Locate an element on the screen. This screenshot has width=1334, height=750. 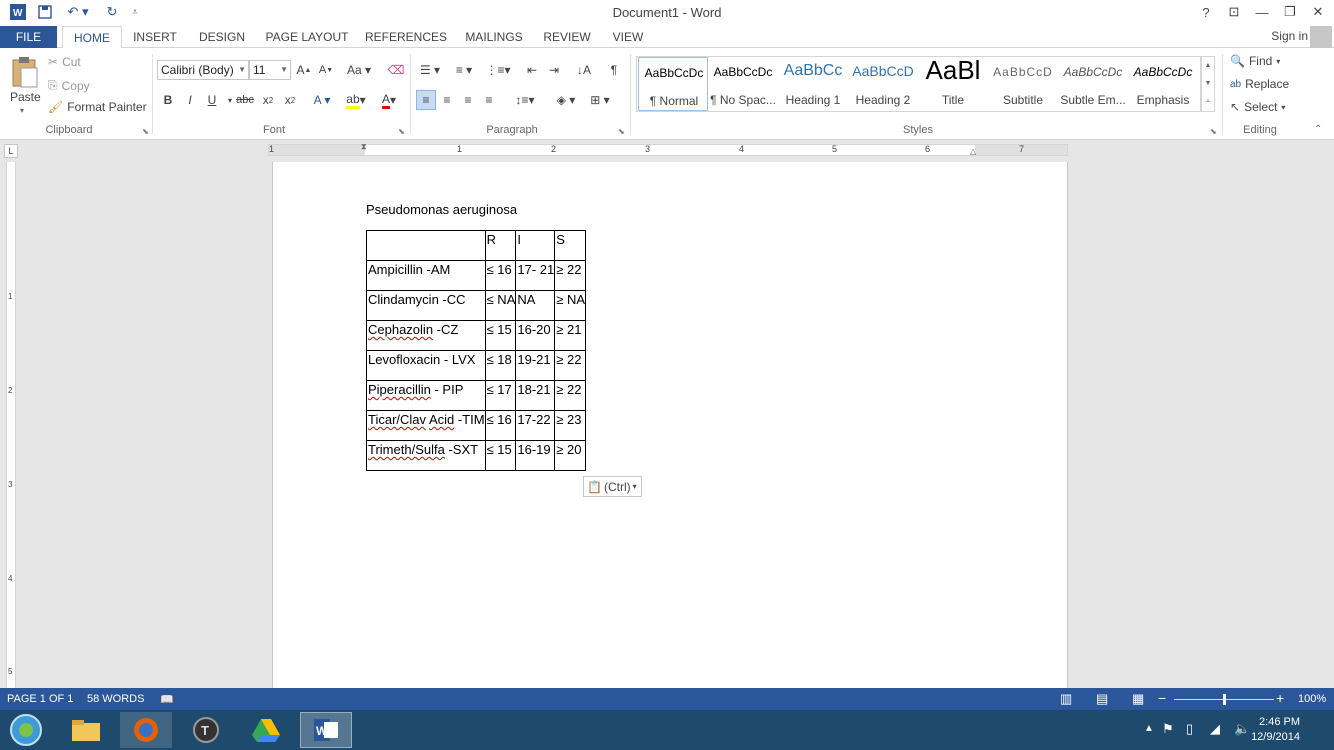
style-heading-2: AaBbCcD Heading 2 is located at coordinates (883, 84).